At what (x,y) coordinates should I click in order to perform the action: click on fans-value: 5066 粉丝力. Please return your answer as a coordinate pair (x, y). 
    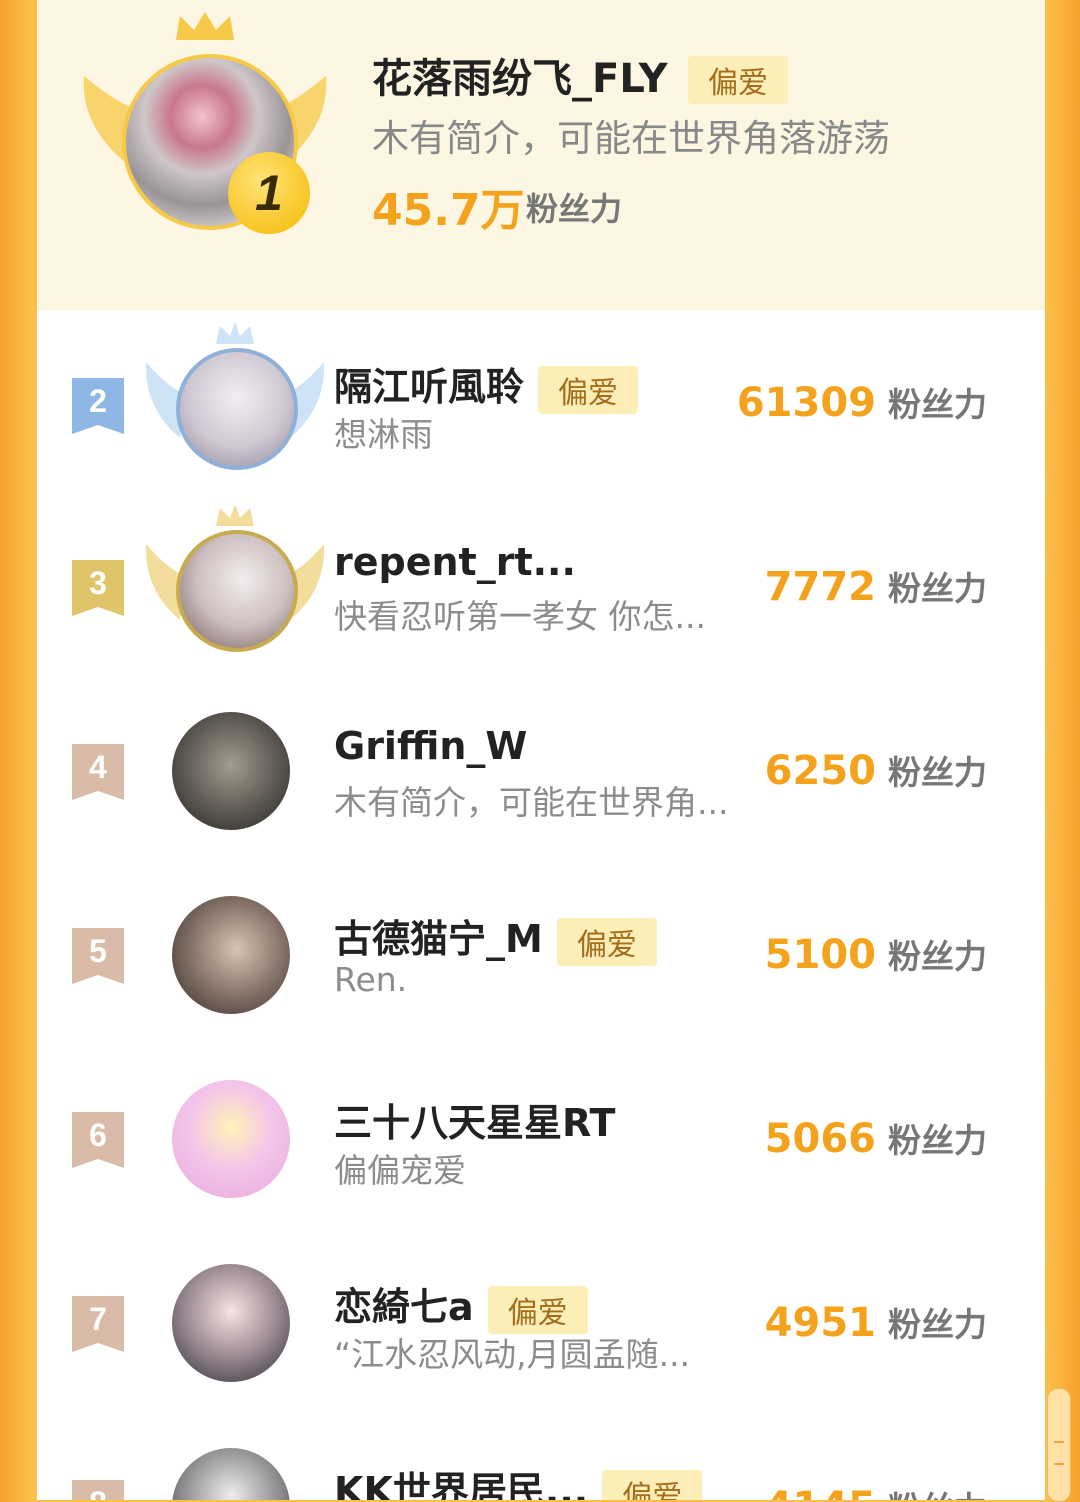
    Looking at the image, I should click on (875, 1139).